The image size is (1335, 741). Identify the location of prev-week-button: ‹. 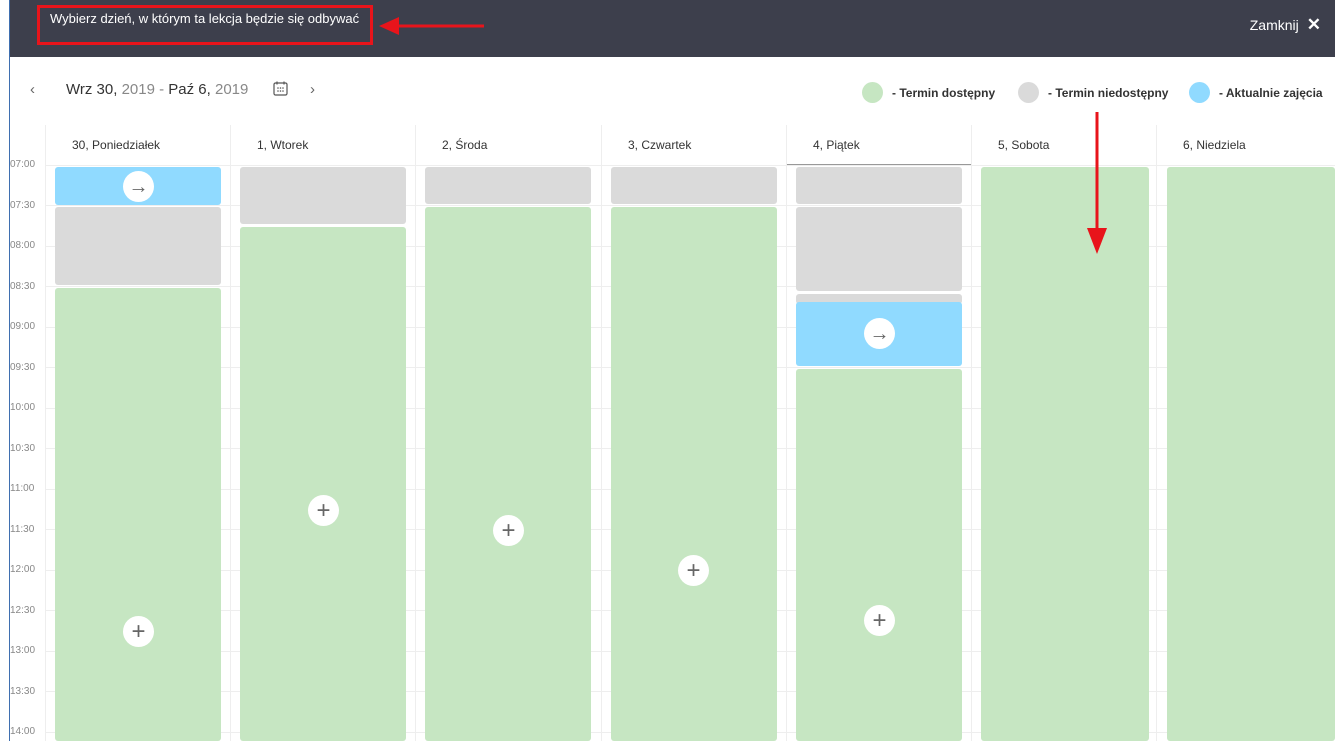
(32, 89).